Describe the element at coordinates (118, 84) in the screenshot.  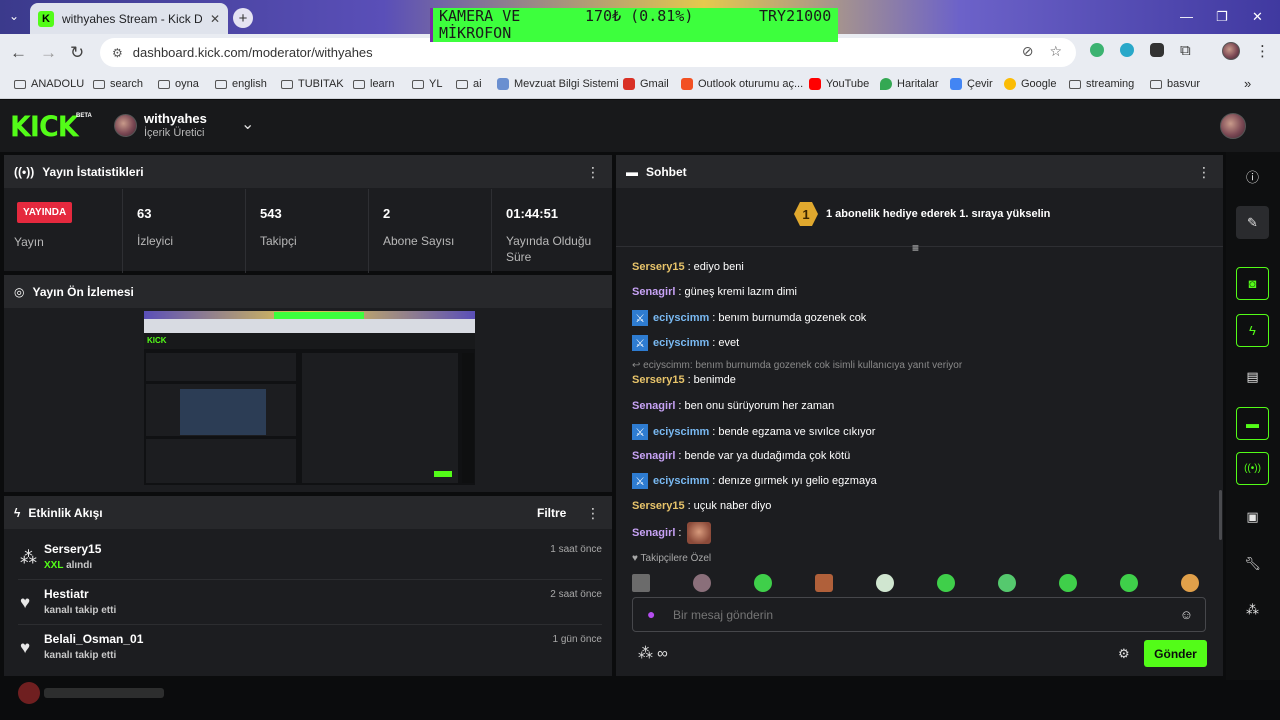
I see `bookmark-search: search` at that location.